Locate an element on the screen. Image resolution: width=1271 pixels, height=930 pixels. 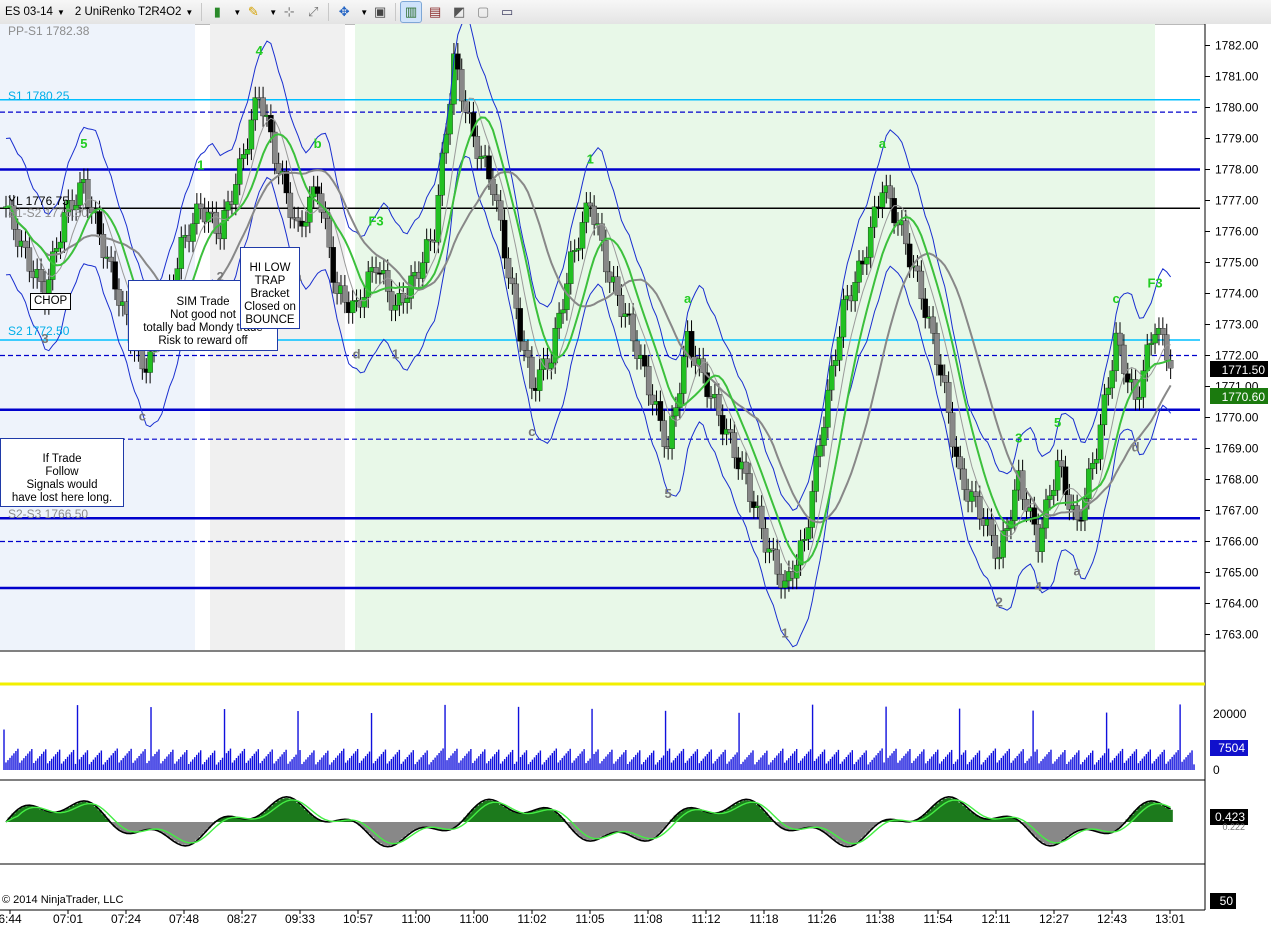
globe-icon: ✥ is located at coordinates (344, 12).